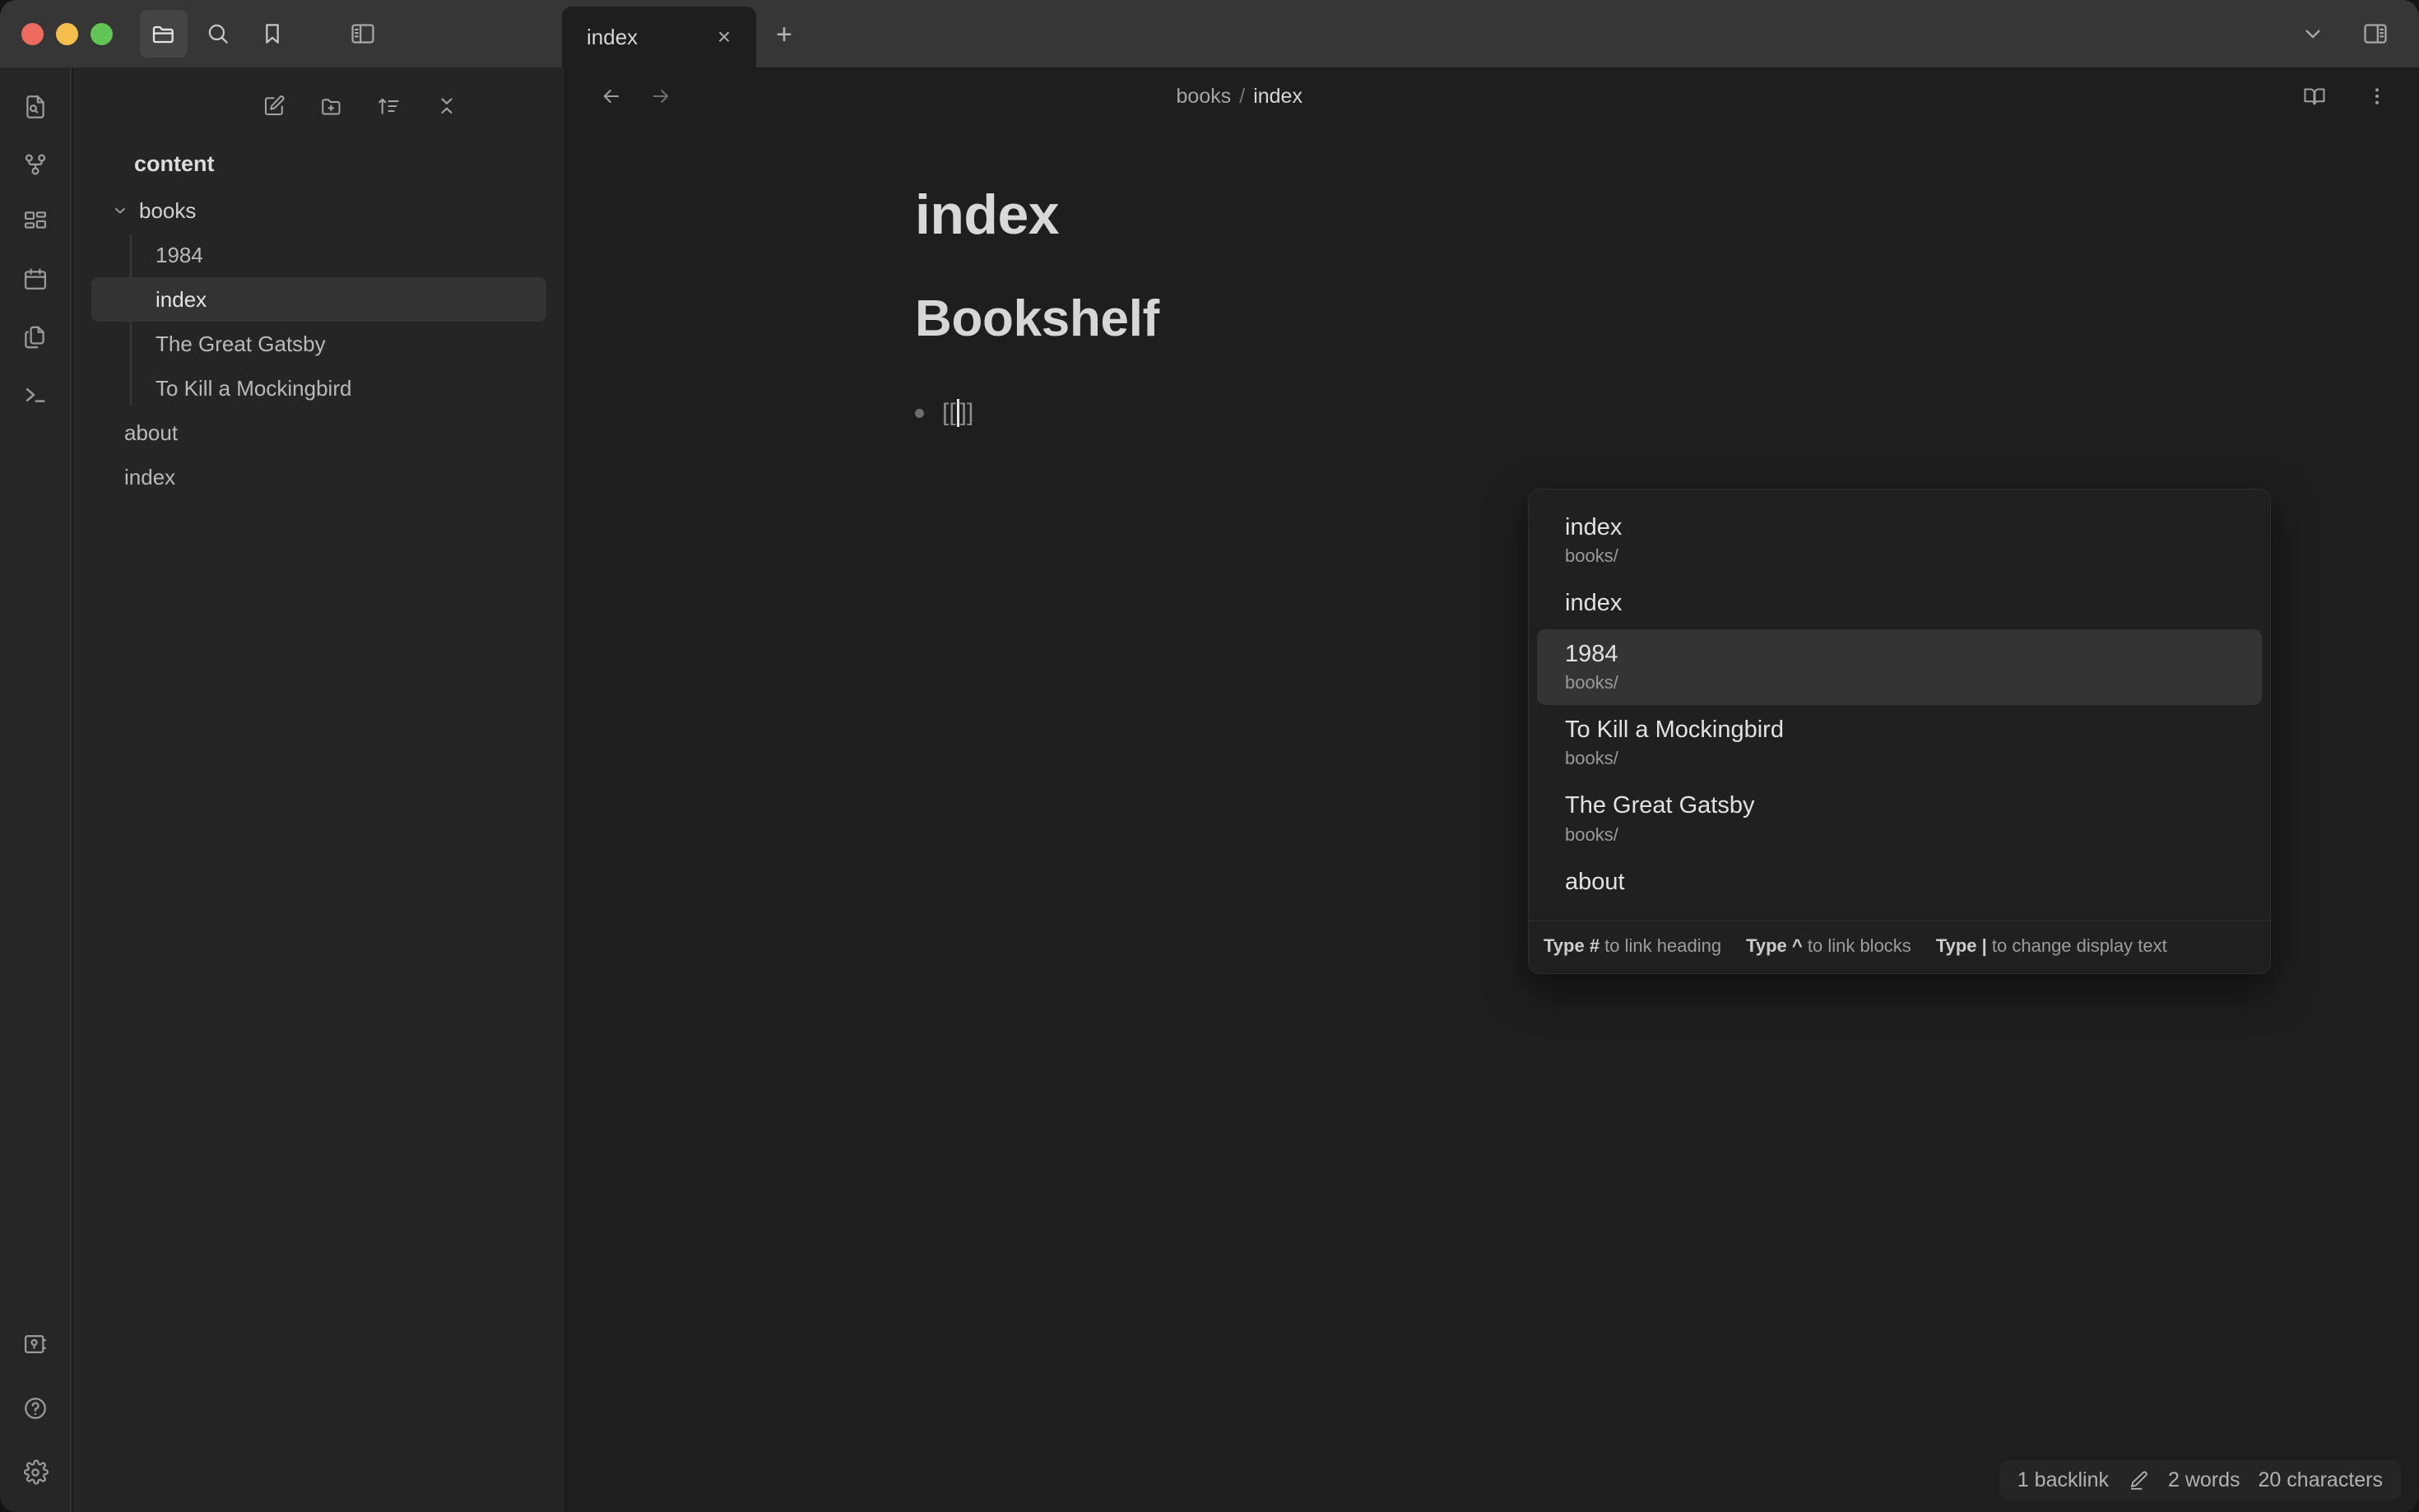 The image size is (2419, 1512). Describe the element at coordinates (35, 222) in the screenshot. I see `ribbon-item-canvas` at that location.